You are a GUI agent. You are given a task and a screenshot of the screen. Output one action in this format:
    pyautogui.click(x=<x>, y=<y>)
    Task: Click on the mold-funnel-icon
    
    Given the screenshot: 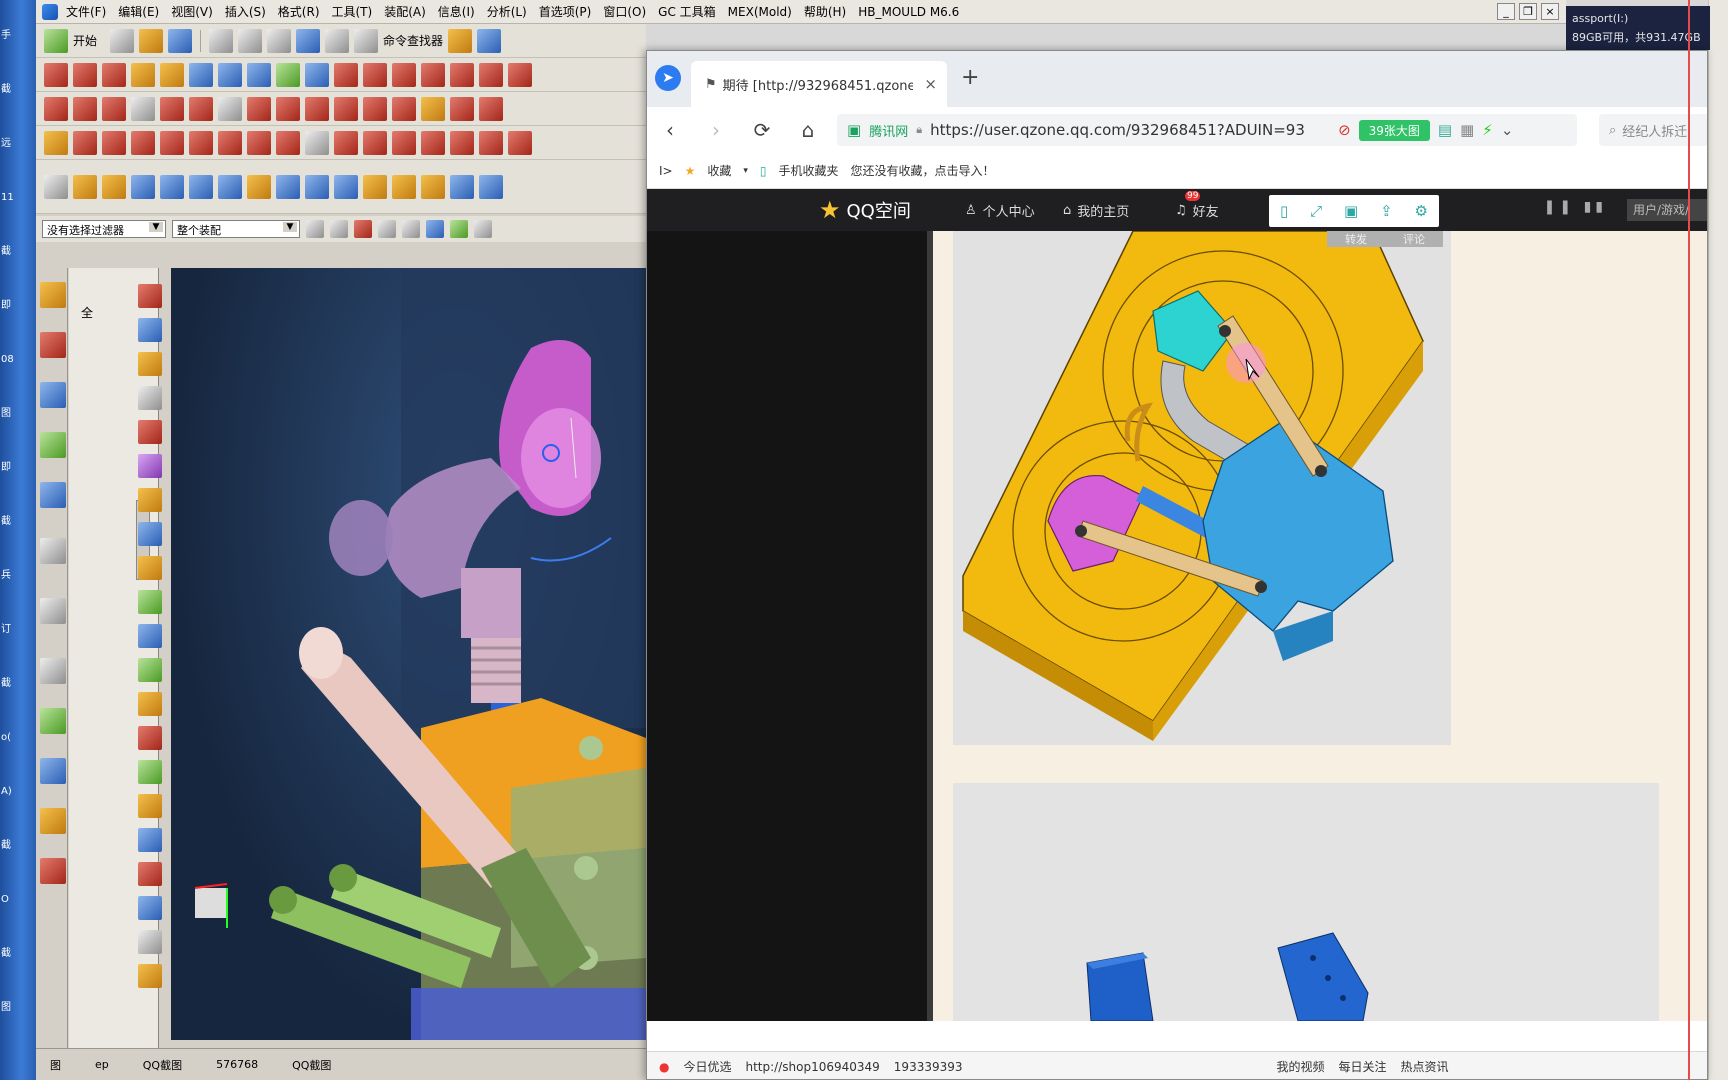 What is the action you would take?
    pyautogui.click(x=150, y=602)
    